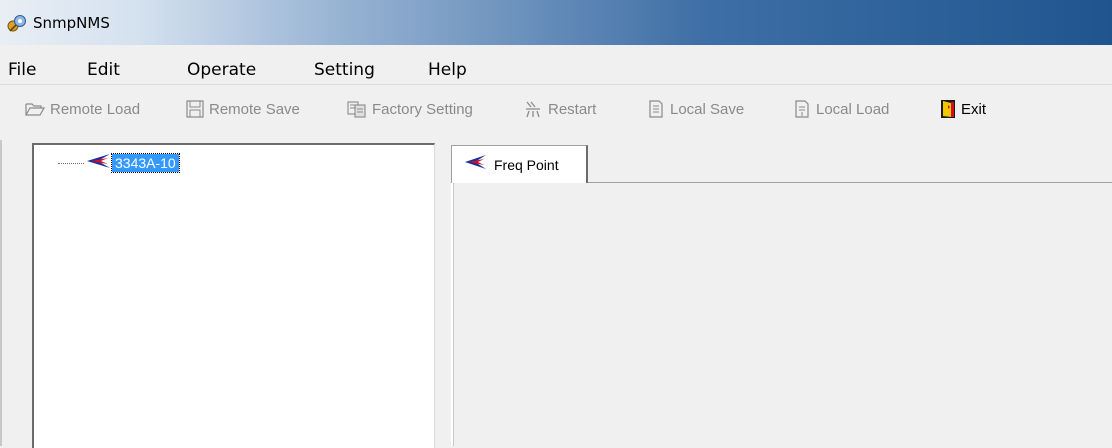  Describe the element at coordinates (556, 22) in the screenshot. I see `title-bar: SnmpNMS` at that location.